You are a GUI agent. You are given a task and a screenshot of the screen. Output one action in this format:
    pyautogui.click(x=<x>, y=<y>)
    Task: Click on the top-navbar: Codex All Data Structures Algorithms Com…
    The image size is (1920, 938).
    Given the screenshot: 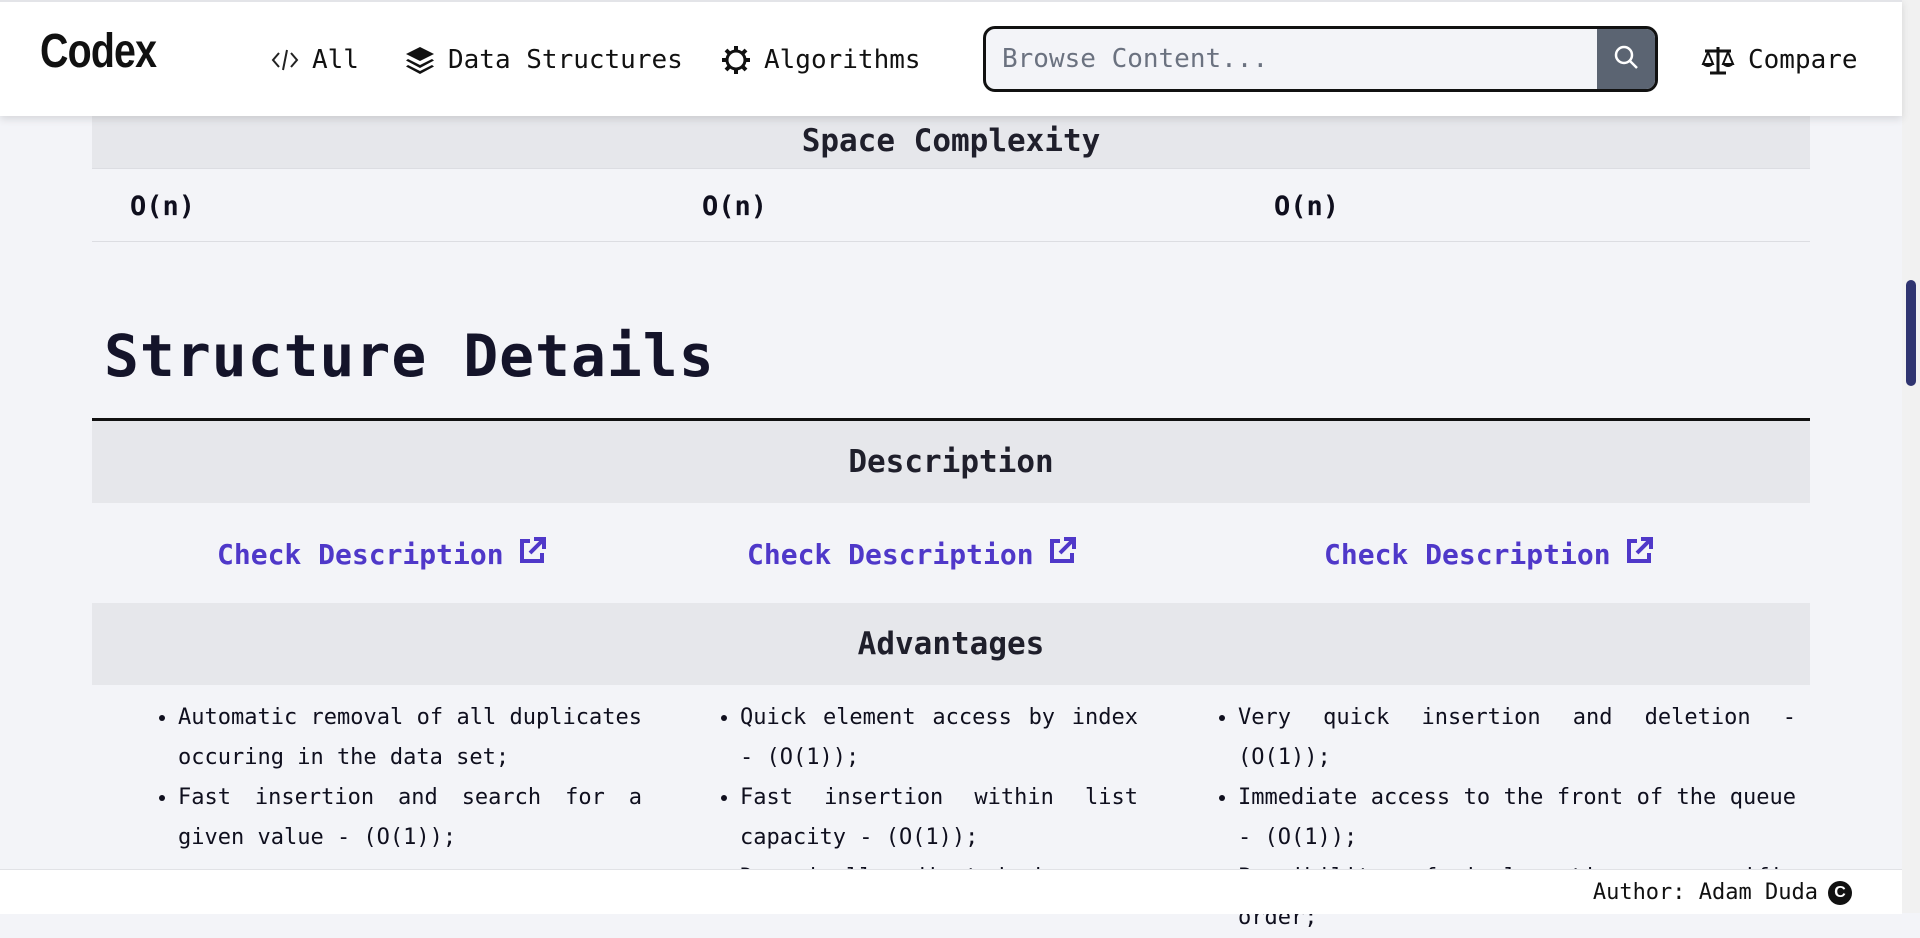 What is the action you would take?
    pyautogui.click(x=951, y=58)
    